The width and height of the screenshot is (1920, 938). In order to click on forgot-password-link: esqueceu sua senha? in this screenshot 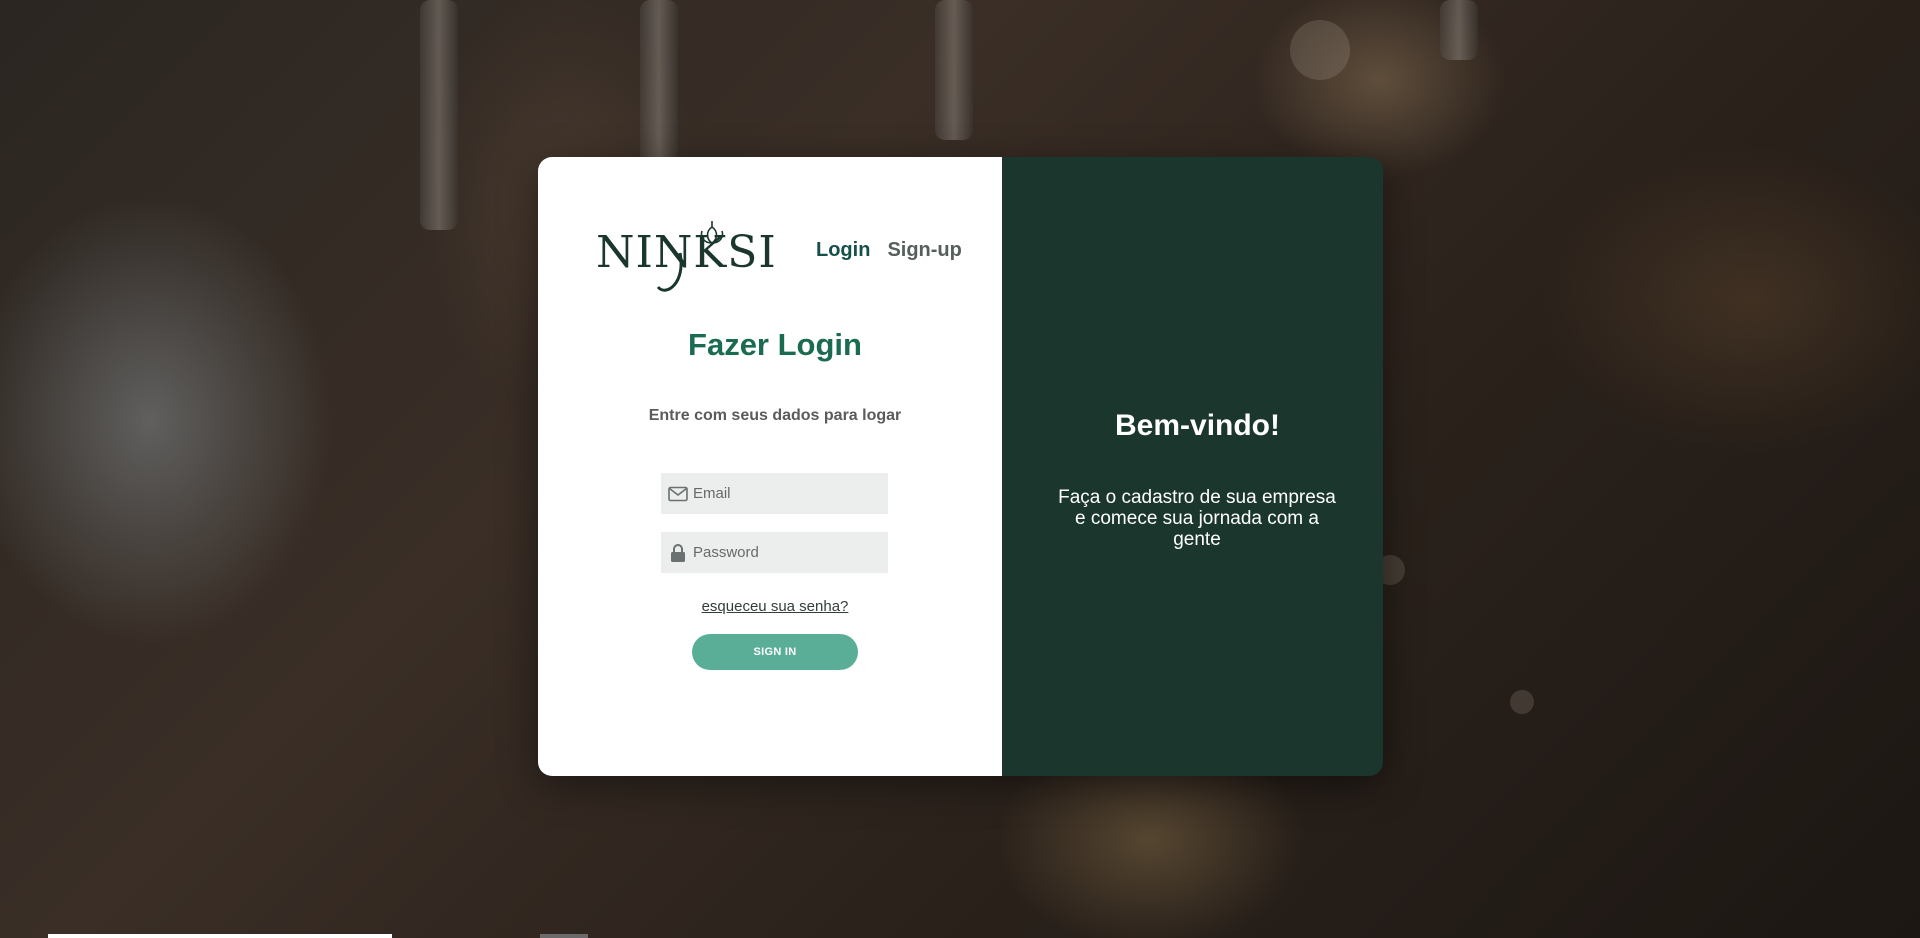, I will do `click(775, 606)`.